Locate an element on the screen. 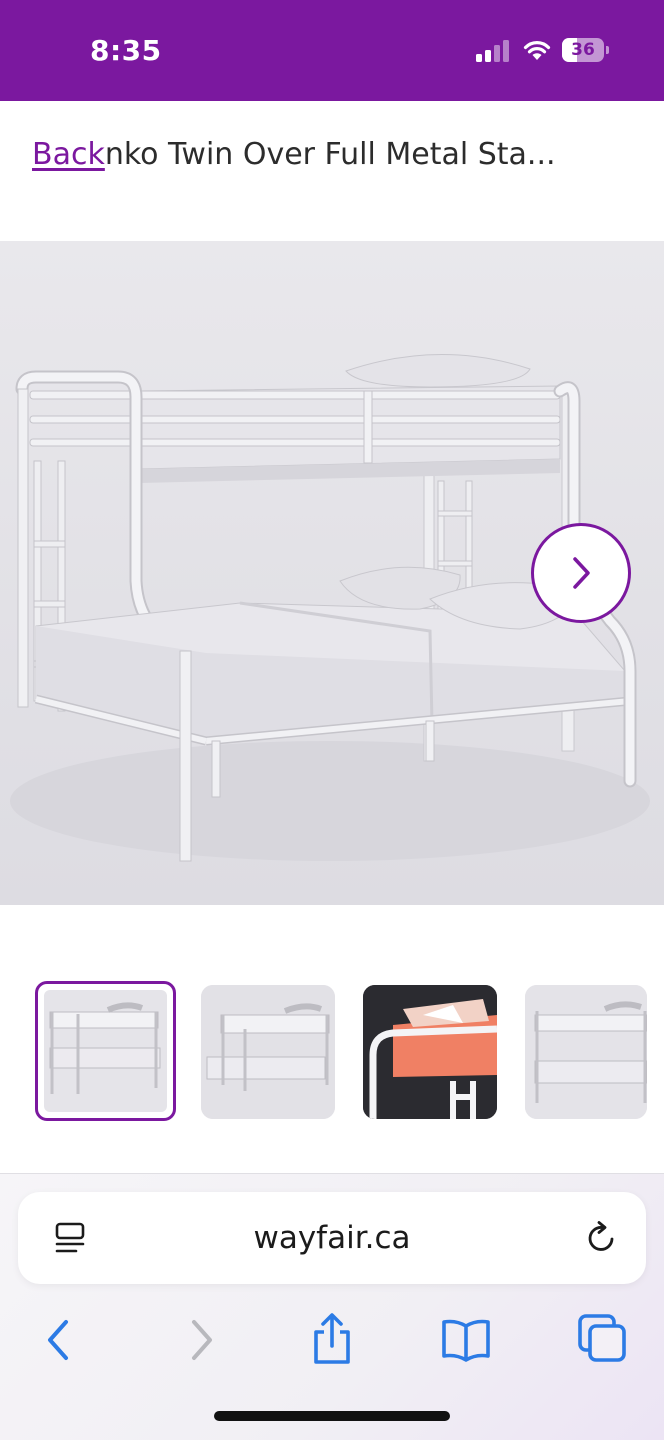  battery-level: 36 is located at coordinates (583, 50).